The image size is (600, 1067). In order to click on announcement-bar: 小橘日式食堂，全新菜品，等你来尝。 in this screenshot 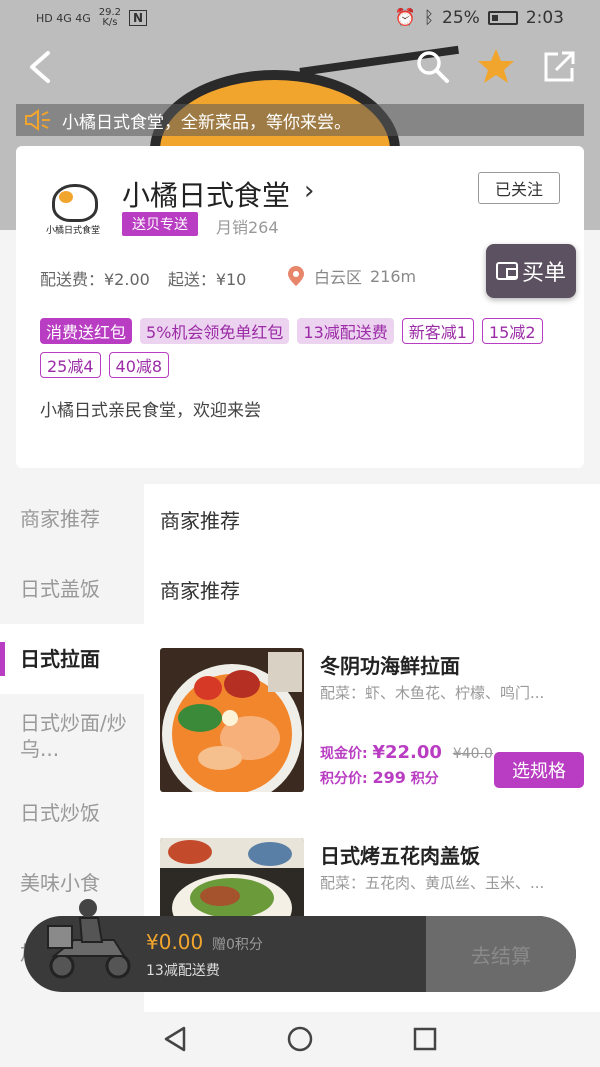, I will do `click(300, 120)`.